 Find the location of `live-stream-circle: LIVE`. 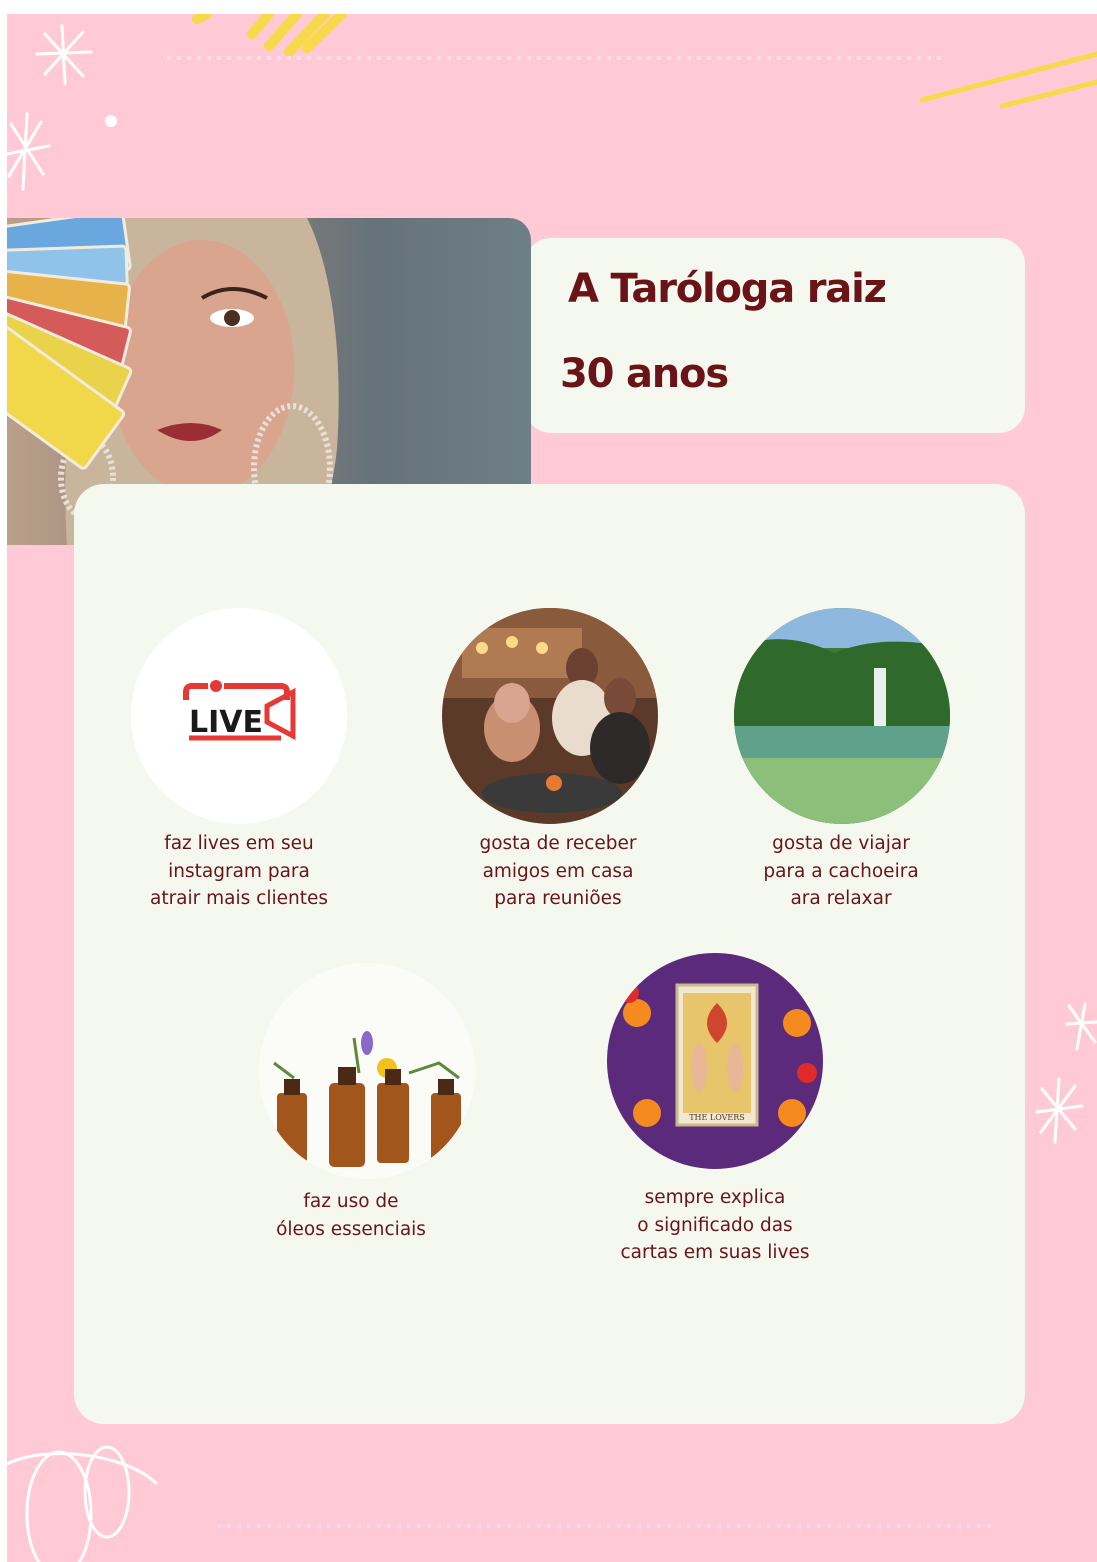

live-stream-circle: LIVE is located at coordinates (239, 716).